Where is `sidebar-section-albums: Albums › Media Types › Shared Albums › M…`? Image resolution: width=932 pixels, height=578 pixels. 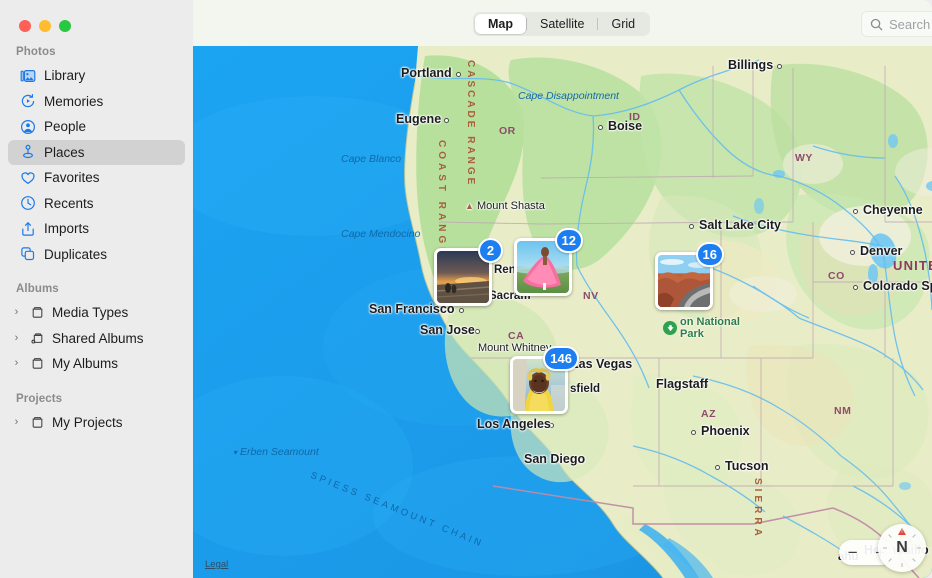 sidebar-section-albums: Albums › Media Types › Shared Albums › M… is located at coordinates (96, 330).